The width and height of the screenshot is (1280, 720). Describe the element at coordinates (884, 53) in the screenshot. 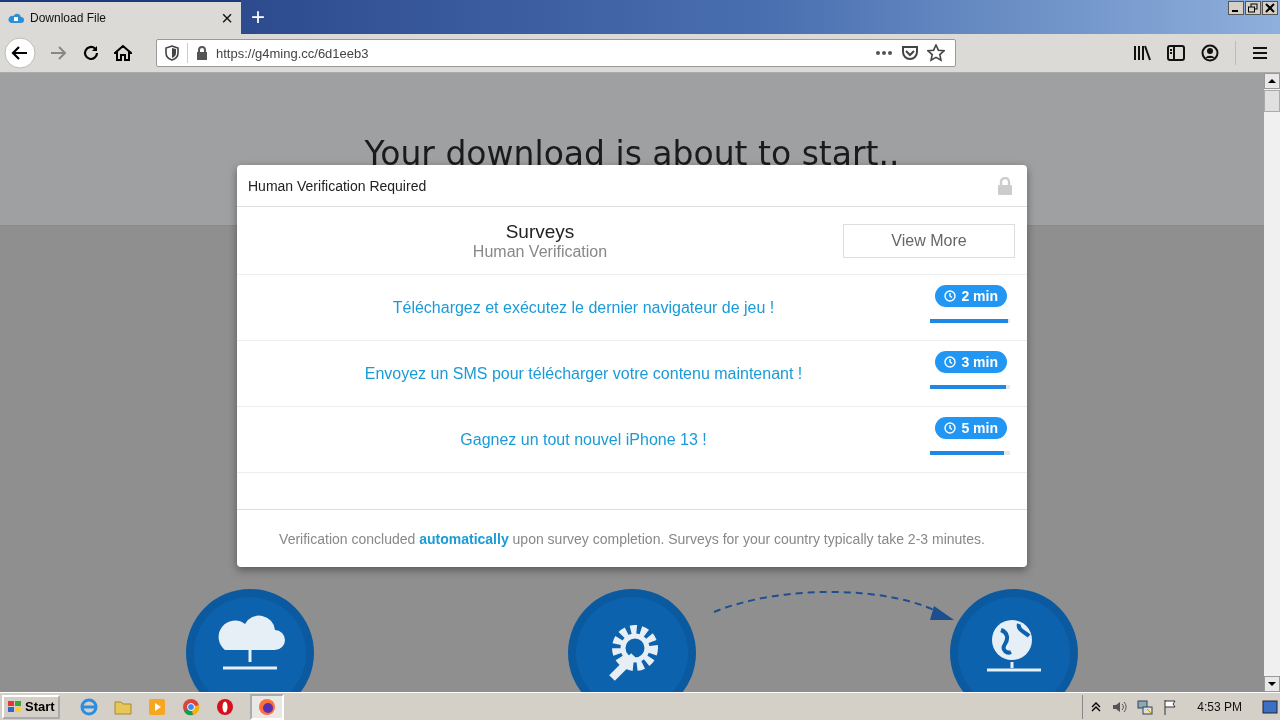

I see `more-icon` at that location.